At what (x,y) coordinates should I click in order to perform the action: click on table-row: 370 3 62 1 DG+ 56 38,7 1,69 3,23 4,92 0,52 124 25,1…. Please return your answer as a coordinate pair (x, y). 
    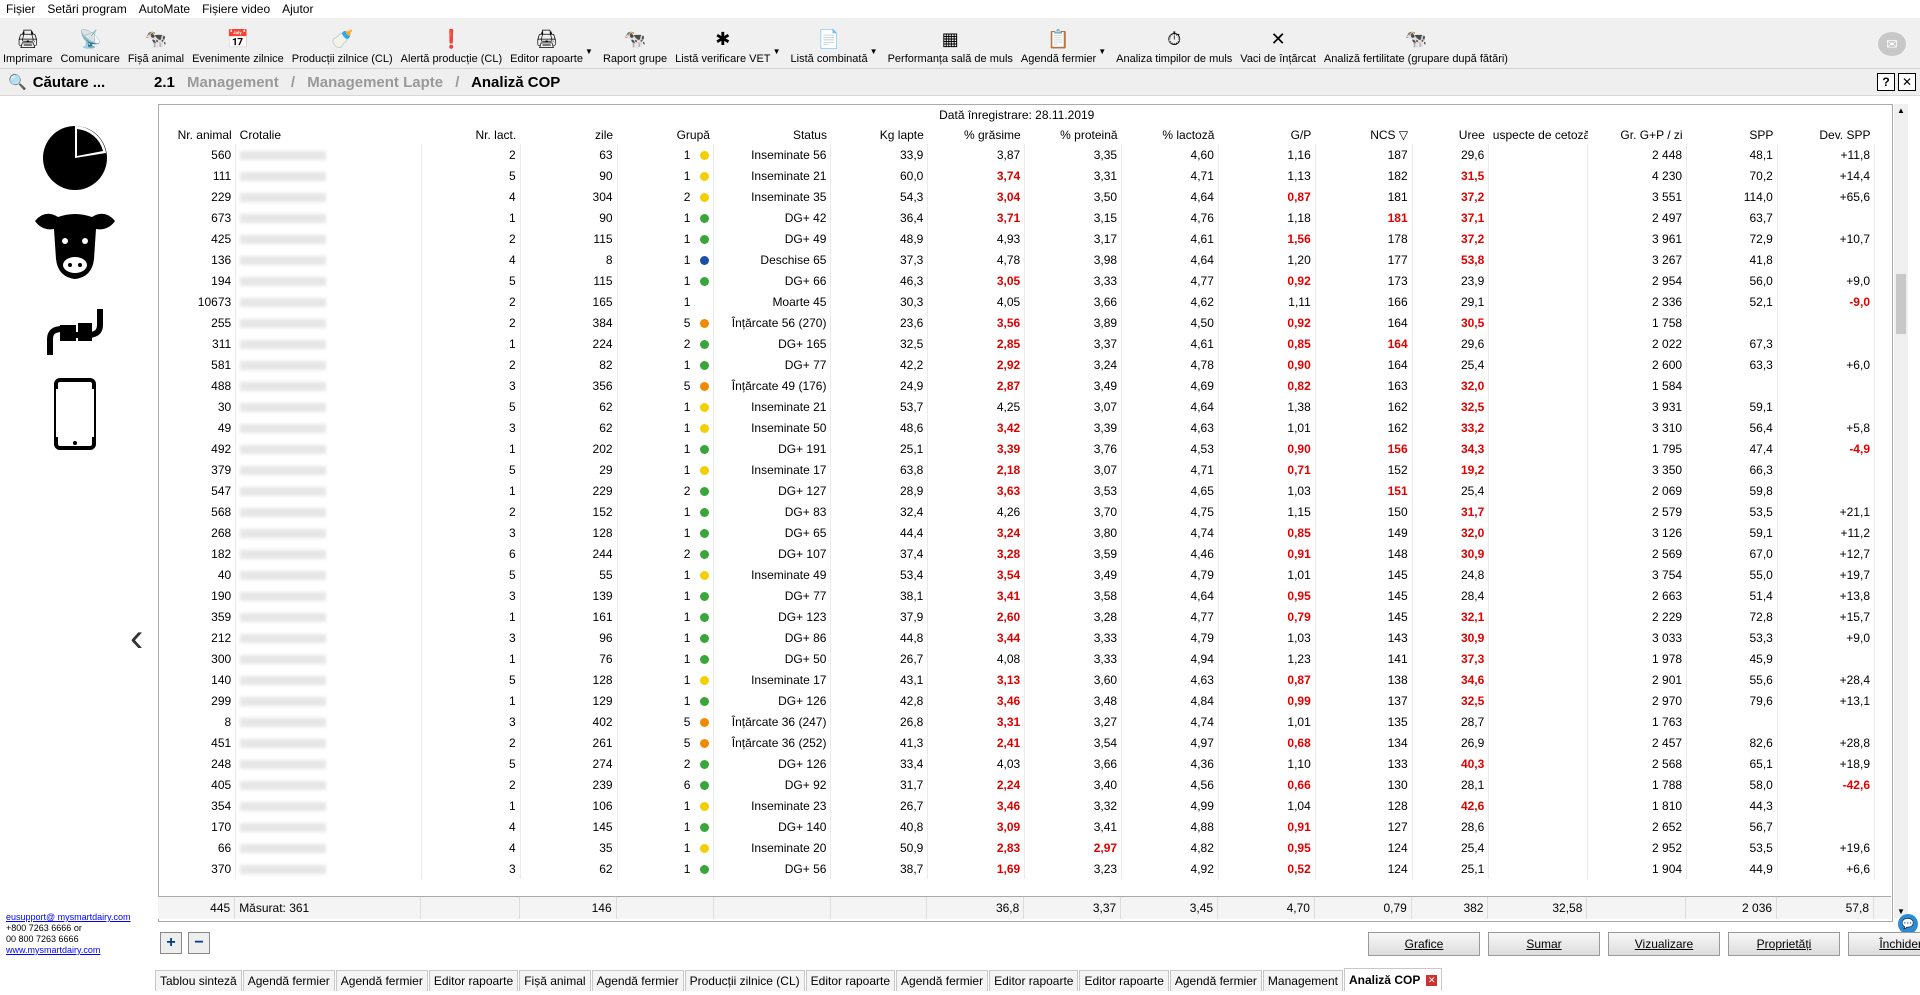
    Looking at the image, I should click on (1017, 868).